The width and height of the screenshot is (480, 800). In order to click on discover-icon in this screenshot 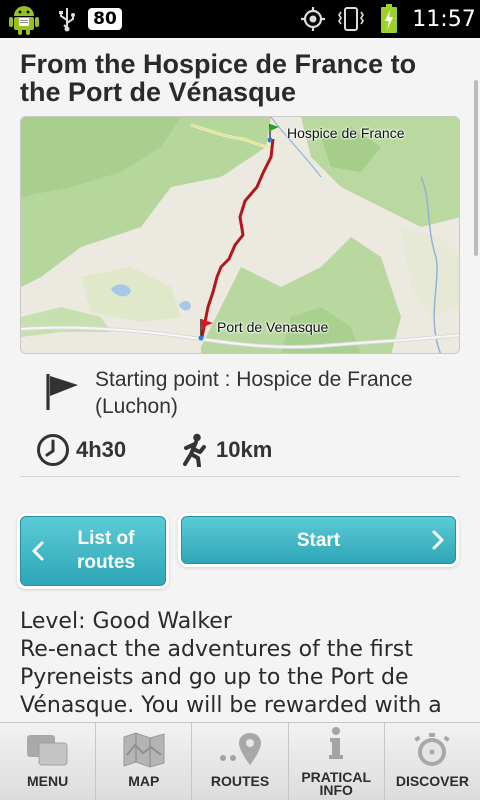, I will do `click(432, 749)`.